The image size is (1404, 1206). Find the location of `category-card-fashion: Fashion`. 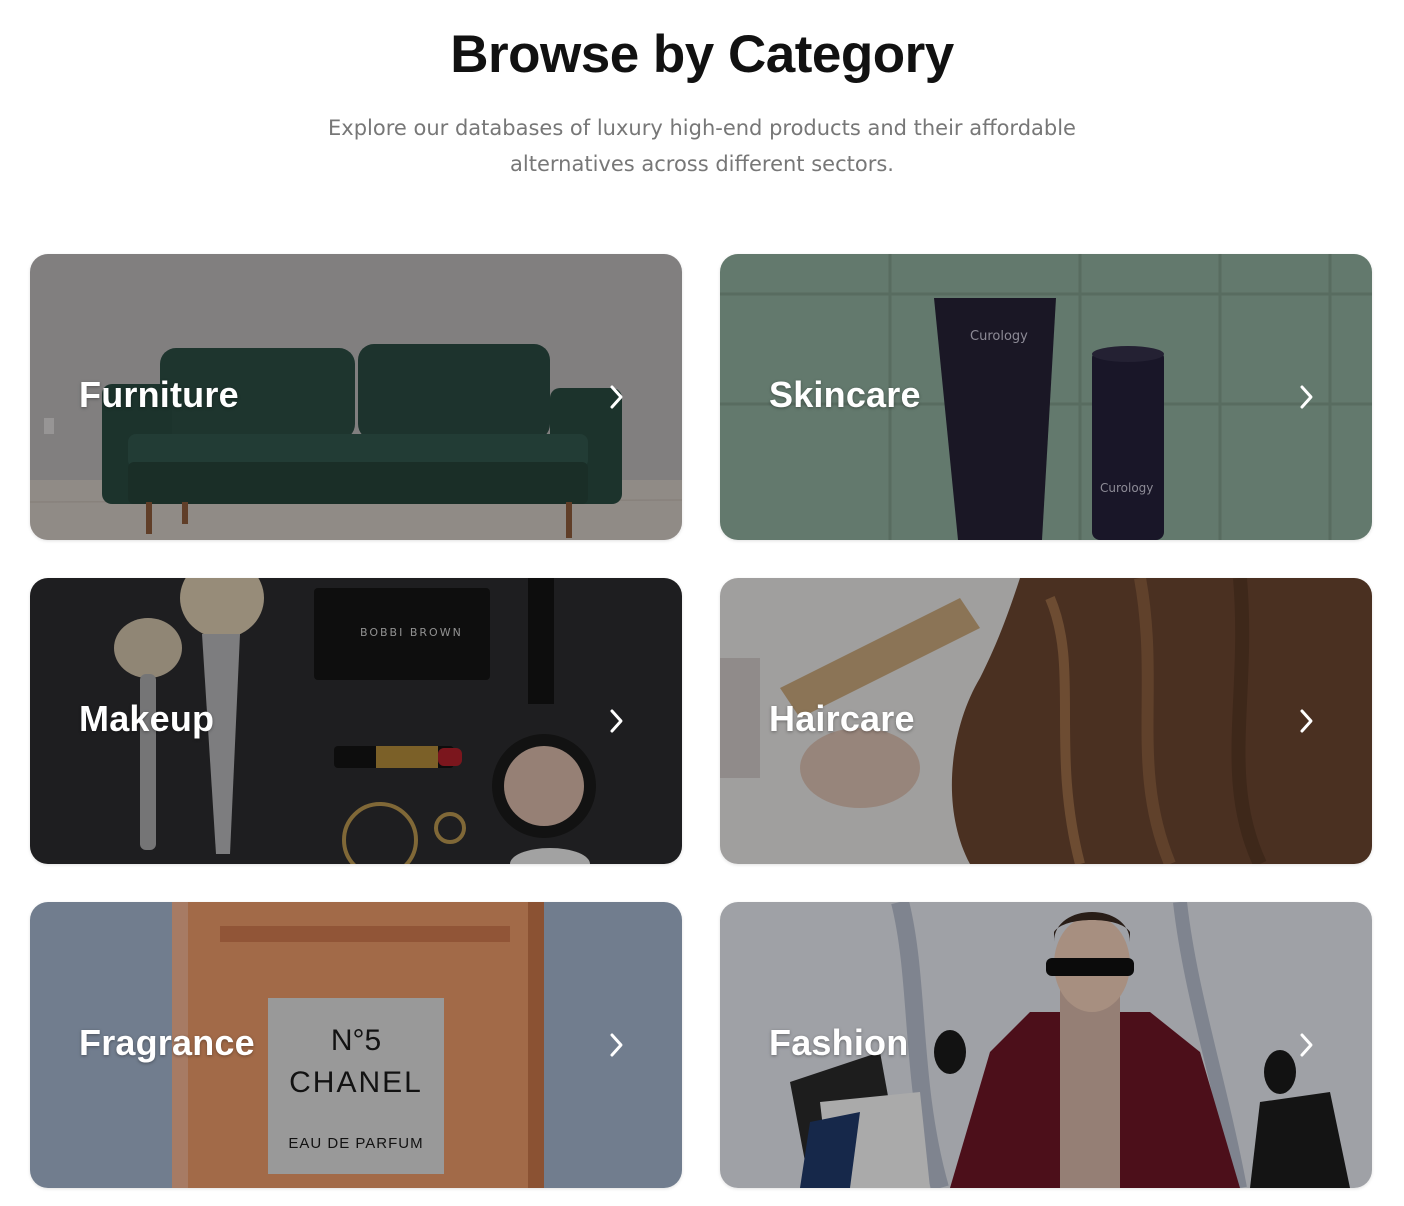

category-card-fashion: Fashion is located at coordinates (1046, 1045).